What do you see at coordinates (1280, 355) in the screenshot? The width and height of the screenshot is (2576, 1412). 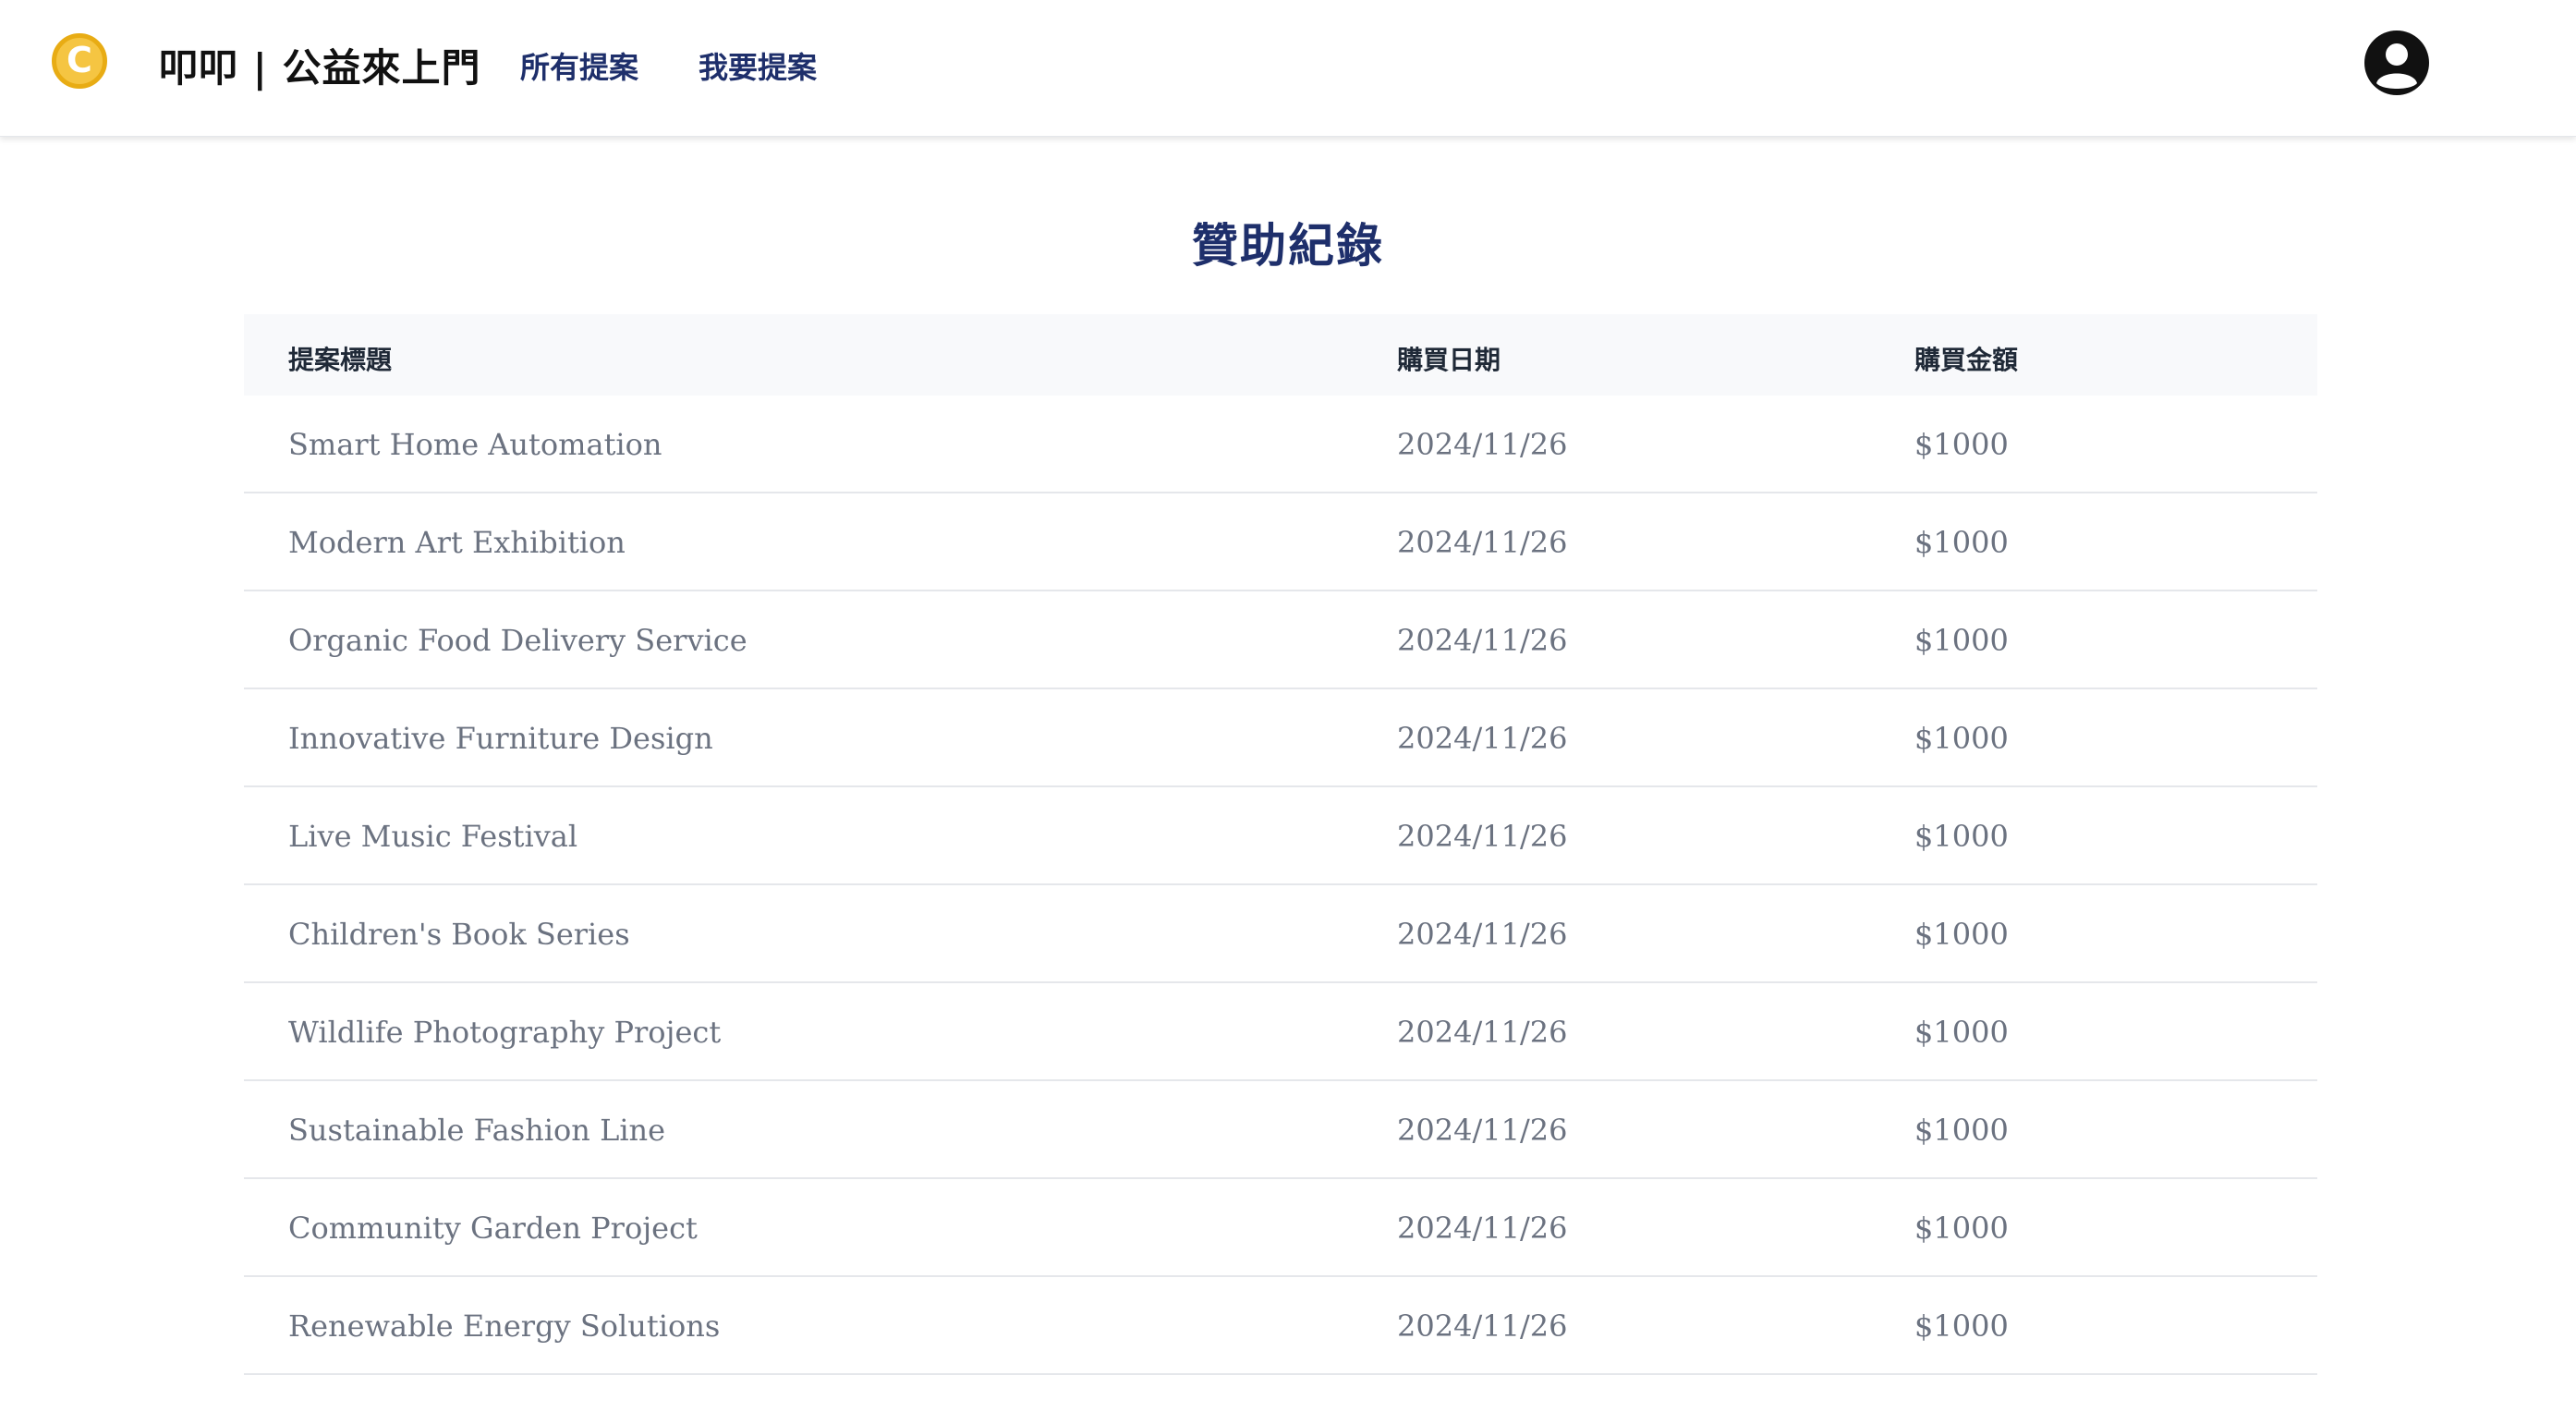 I see `table-header: 提案標題 購買日期 購買金額` at bounding box center [1280, 355].